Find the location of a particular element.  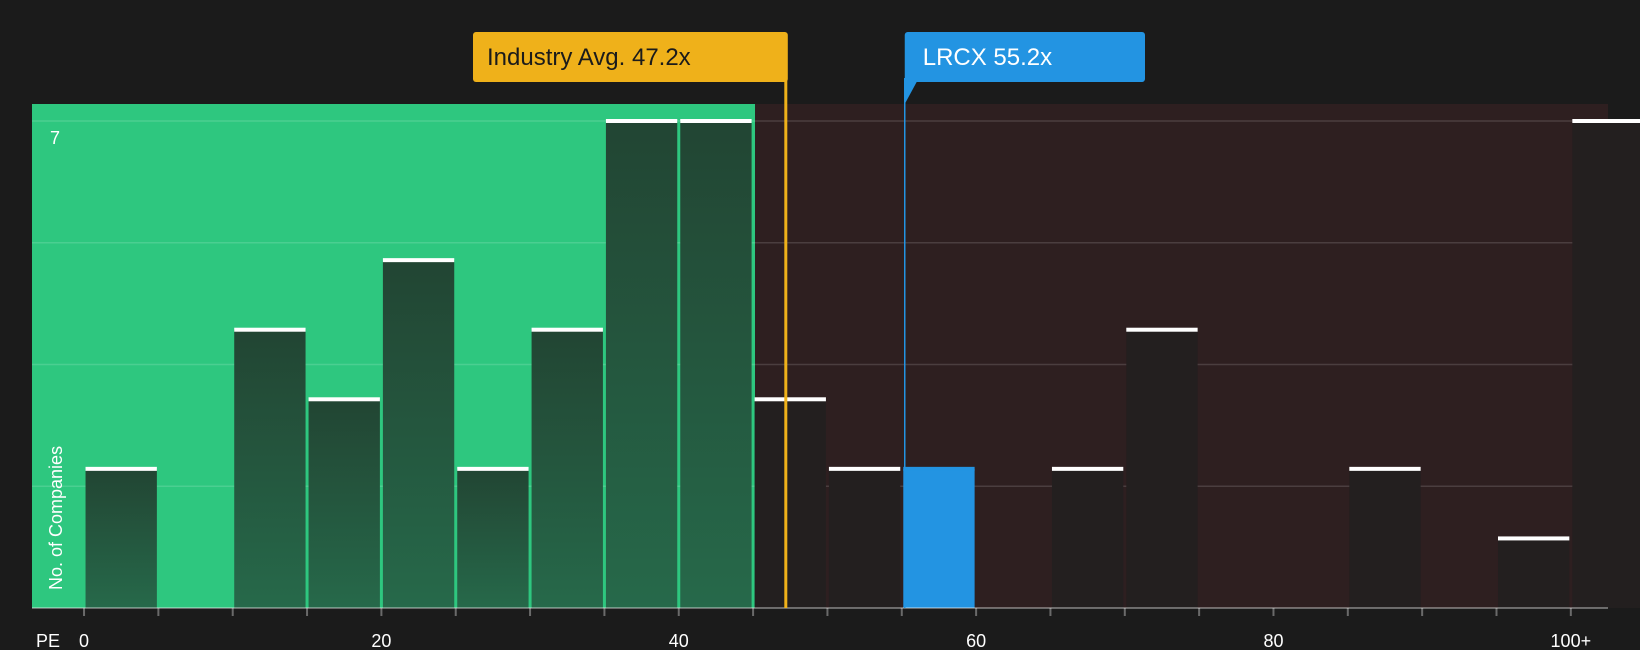

x-axis-label: PE is located at coordinates (48, 640).